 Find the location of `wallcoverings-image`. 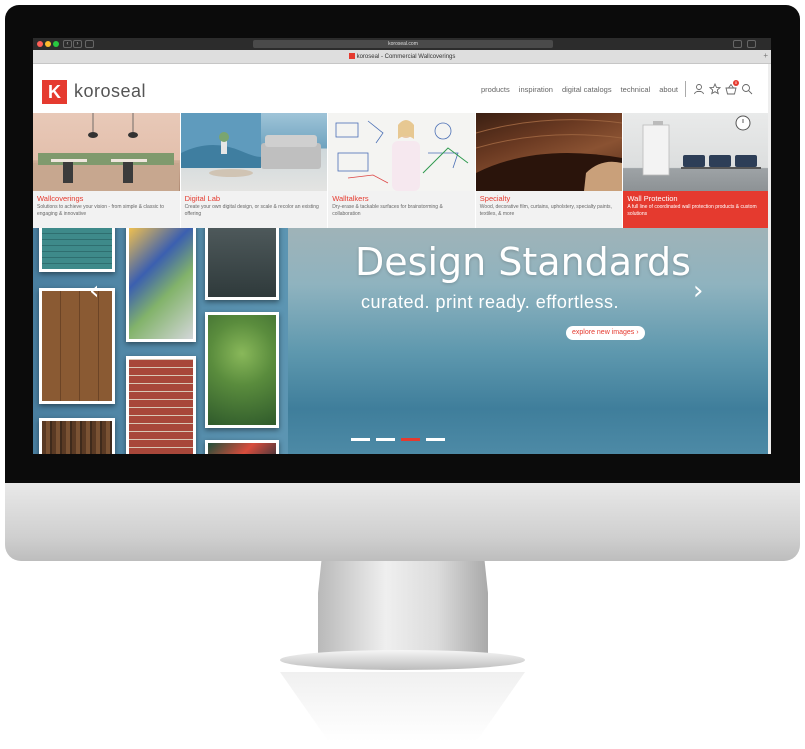

wallcoverings-image is located at coordinates (106, 152).